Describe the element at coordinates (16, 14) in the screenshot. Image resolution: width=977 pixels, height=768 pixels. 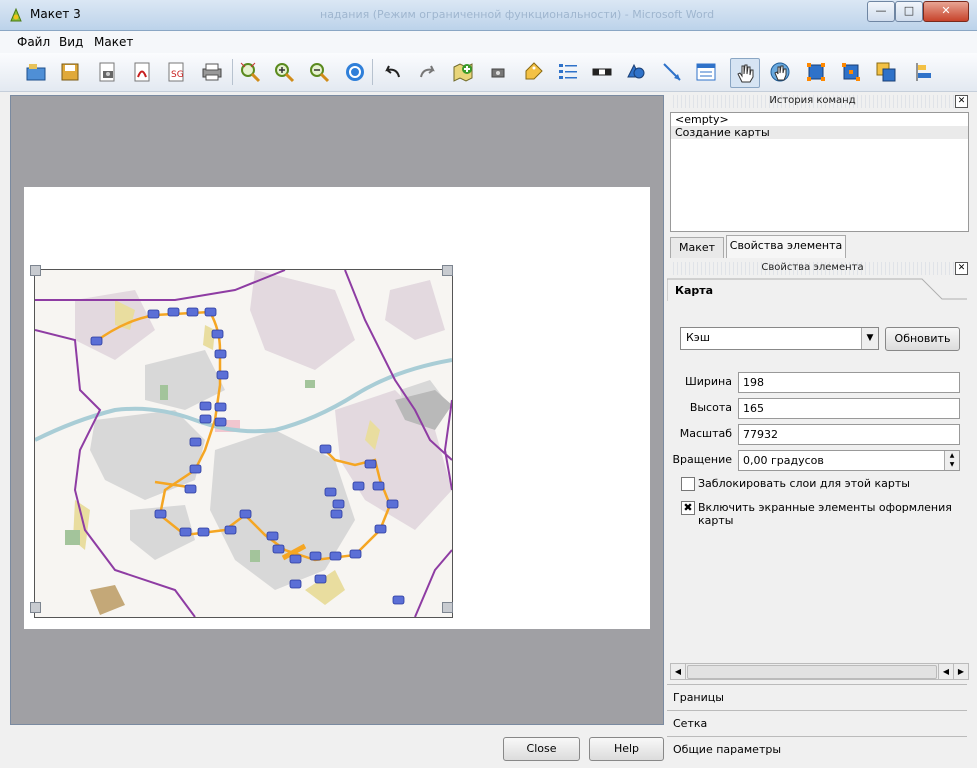
I see `qgis-app-icon` at that location.